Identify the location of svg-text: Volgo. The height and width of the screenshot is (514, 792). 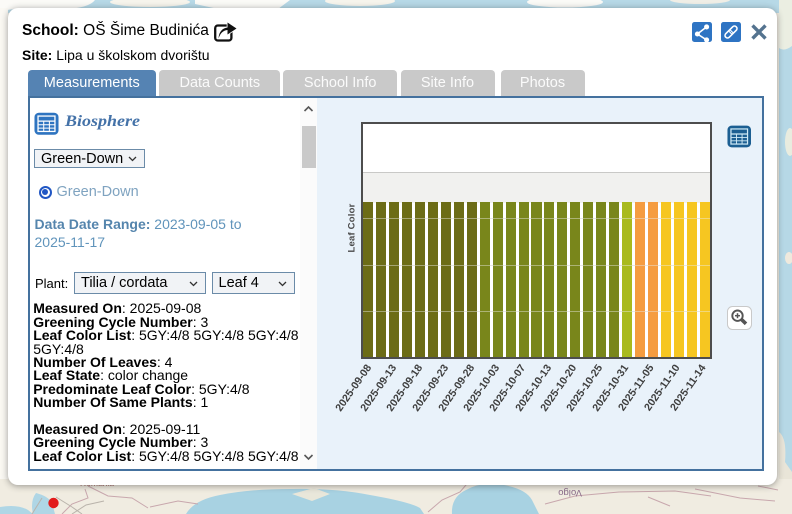
(570, 492).